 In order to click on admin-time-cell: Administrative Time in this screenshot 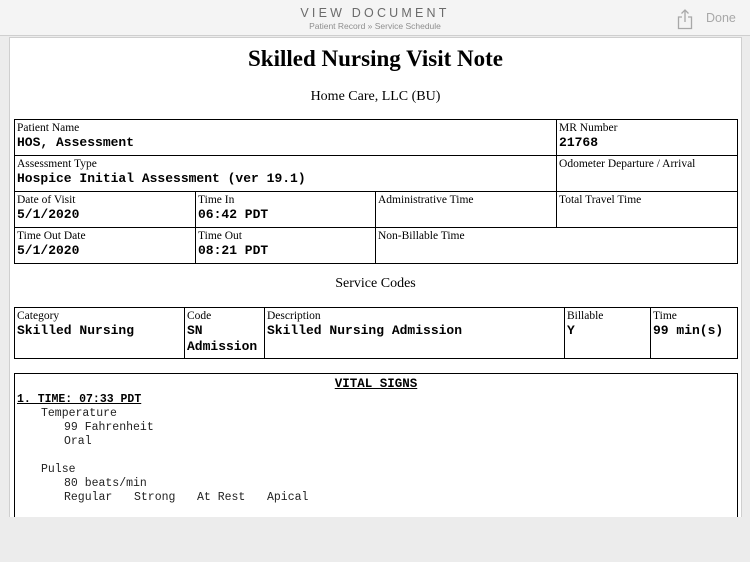, I will do `click(466, 209)`.